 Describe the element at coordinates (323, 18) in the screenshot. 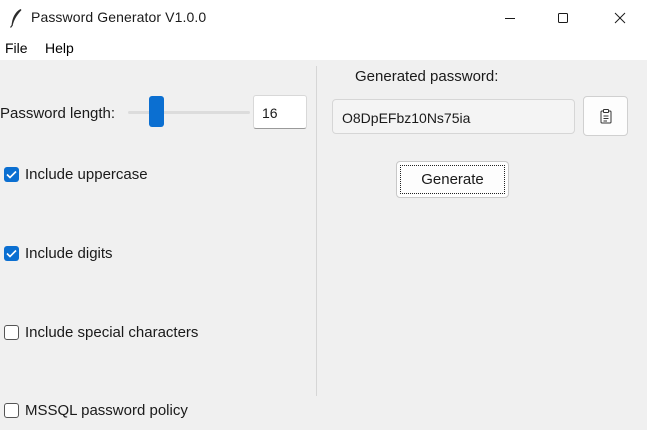

I see `title-bar: Password Generator V1.0.0` at that location.